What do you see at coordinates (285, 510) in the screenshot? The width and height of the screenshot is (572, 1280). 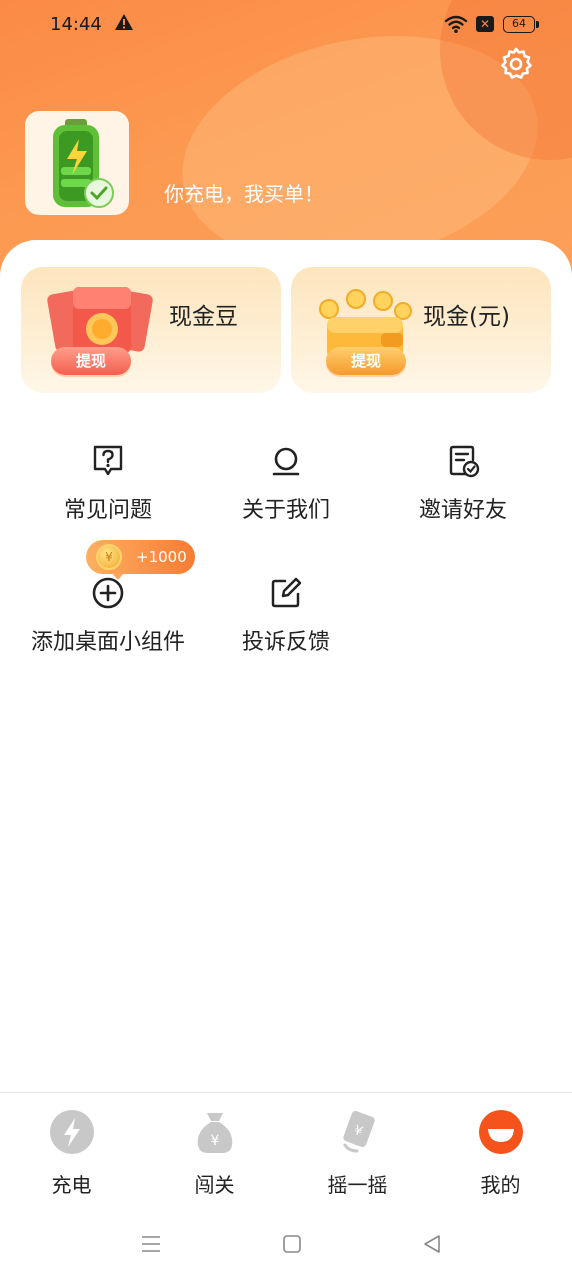 I see `about-label: 关于我们` at bounding box center [285, 510].